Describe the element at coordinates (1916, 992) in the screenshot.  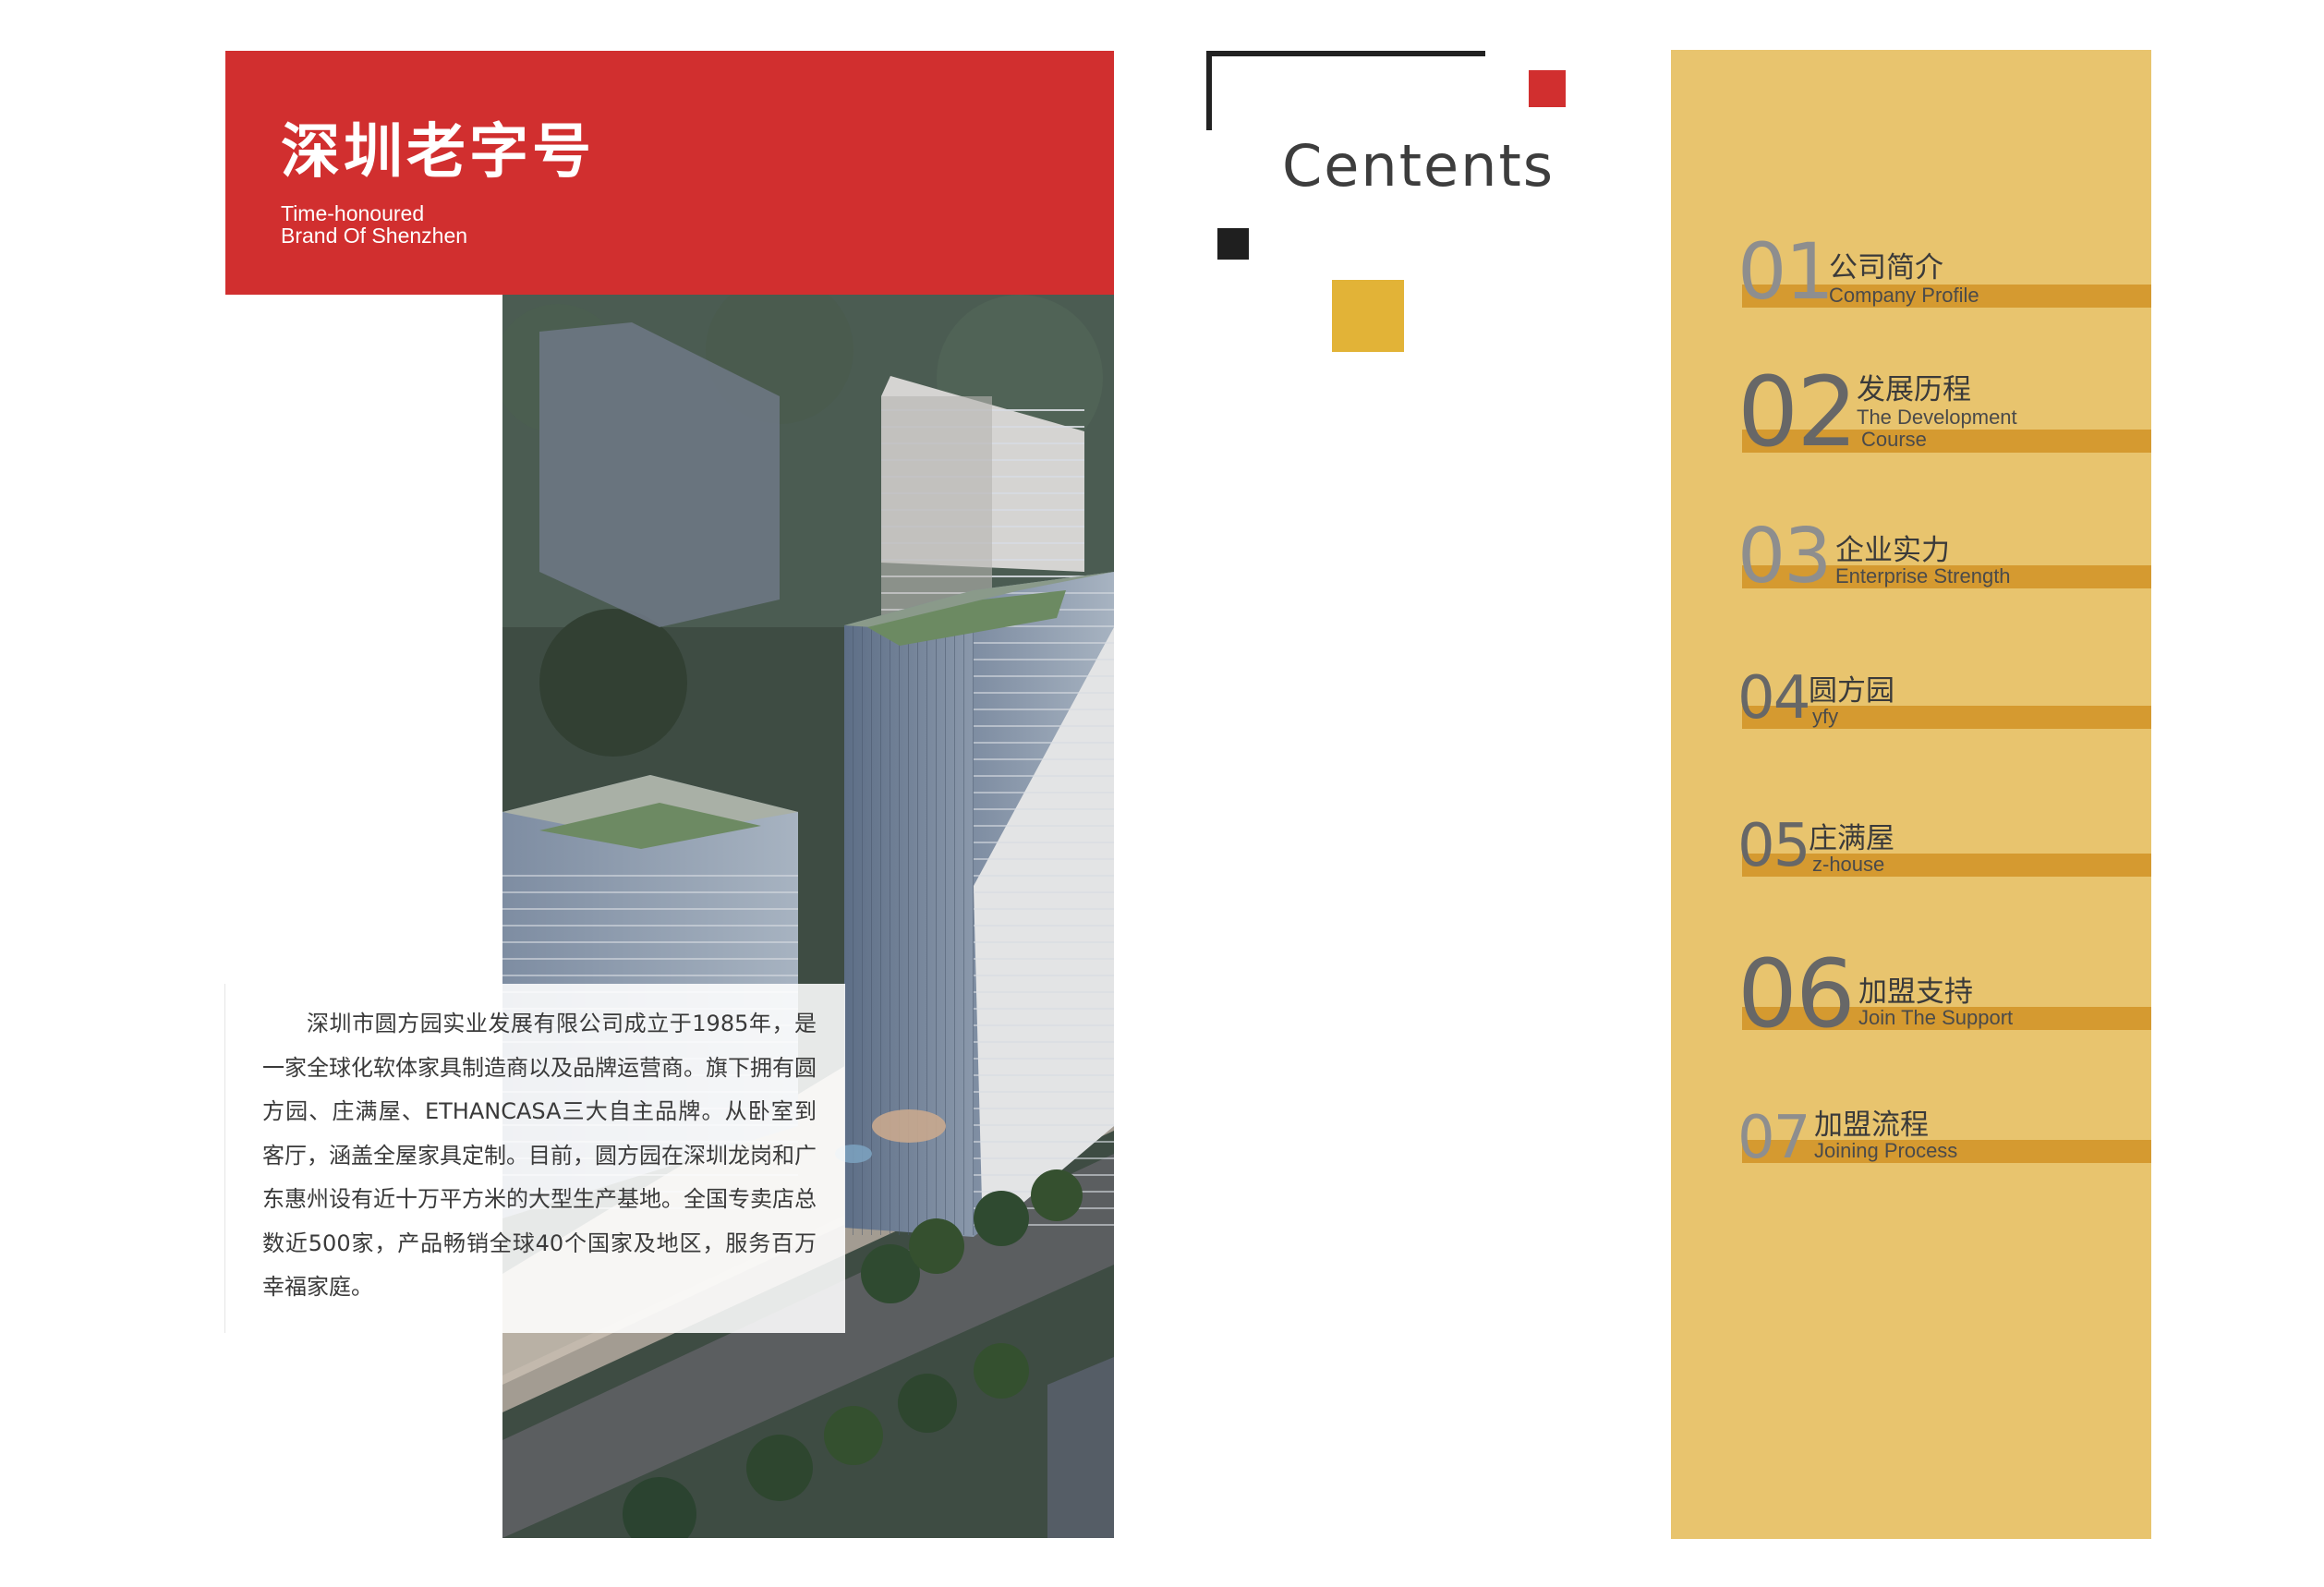
I see `toc-title-cn: 加盟支持` at that location.